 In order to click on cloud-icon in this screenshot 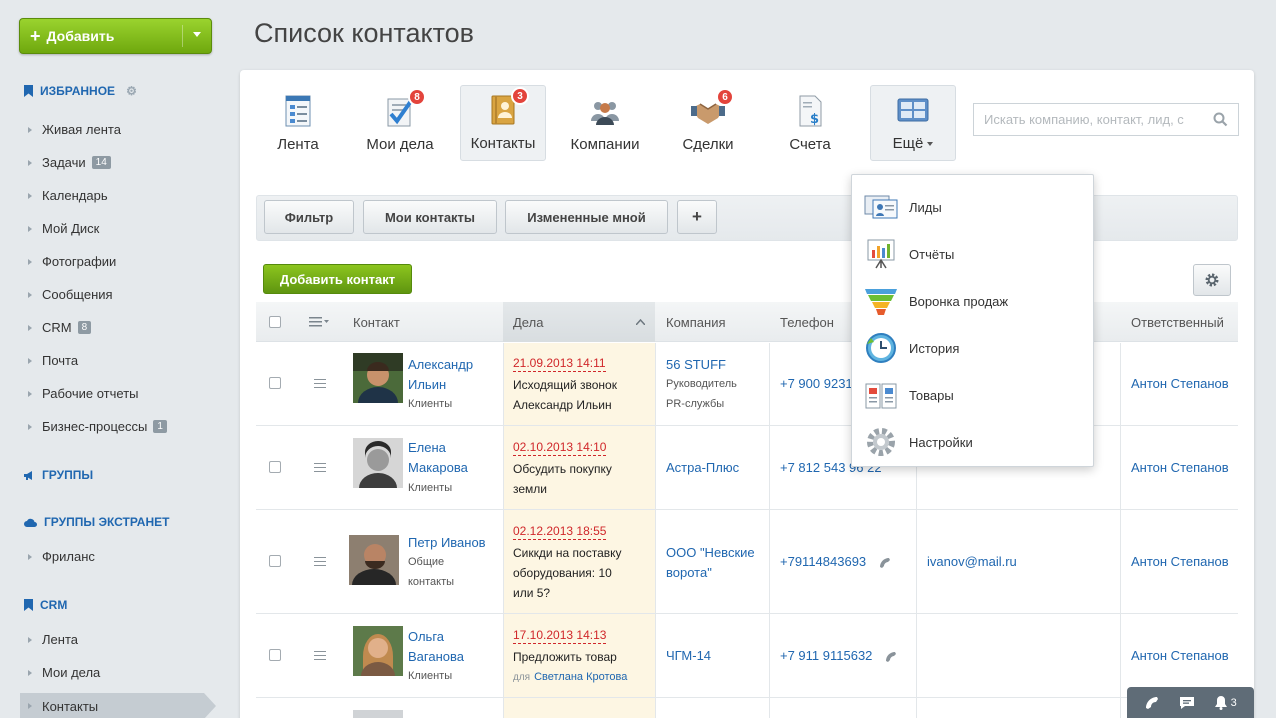, I will do `click(30, 522)`.